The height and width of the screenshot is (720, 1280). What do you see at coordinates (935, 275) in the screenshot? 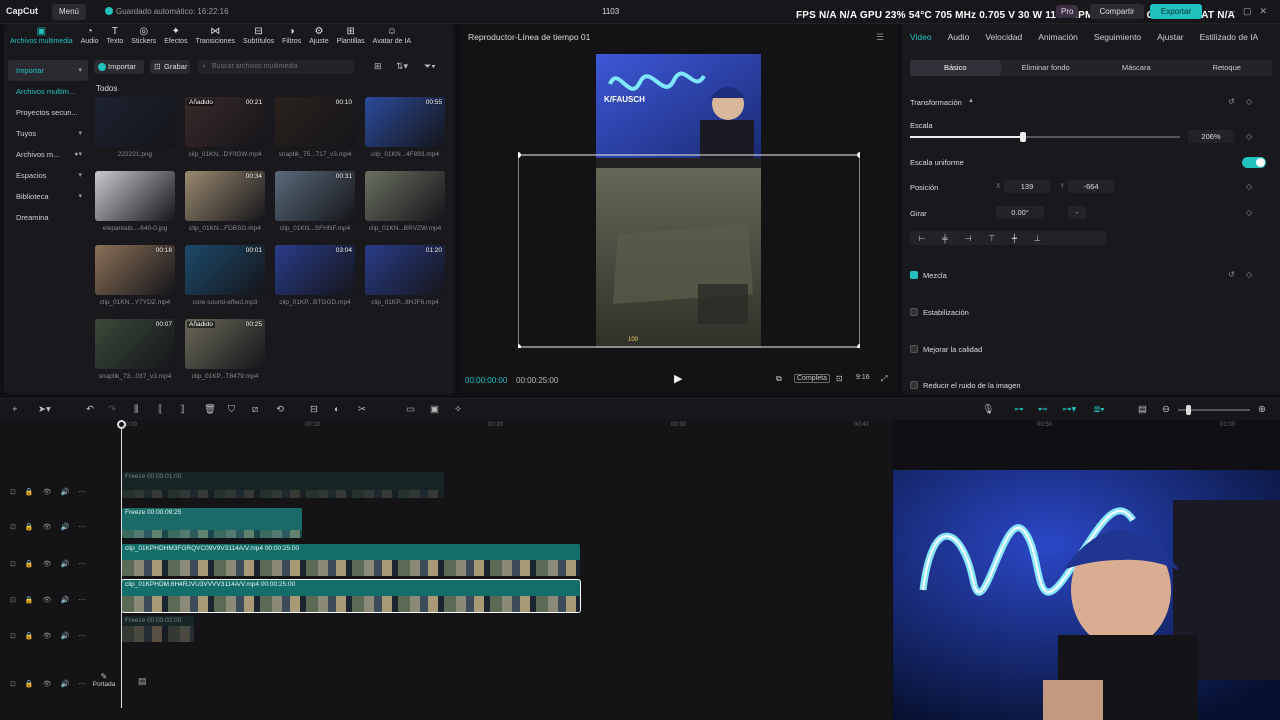
I see `blend-label: Mezcla` at bounding box center [935, 275].